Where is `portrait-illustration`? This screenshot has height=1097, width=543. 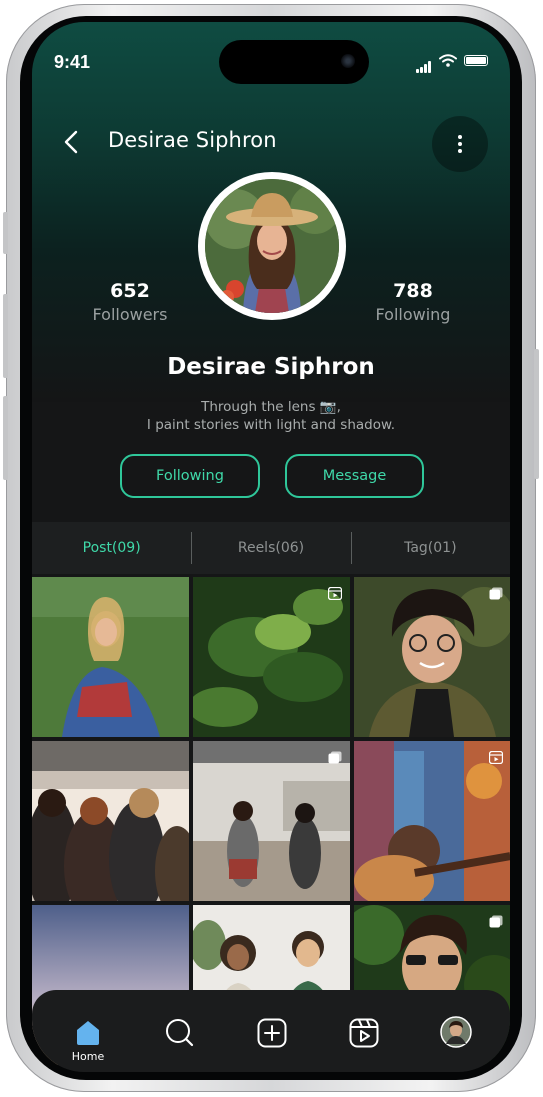 portrait-illustration is located at coordinates (272, 246).